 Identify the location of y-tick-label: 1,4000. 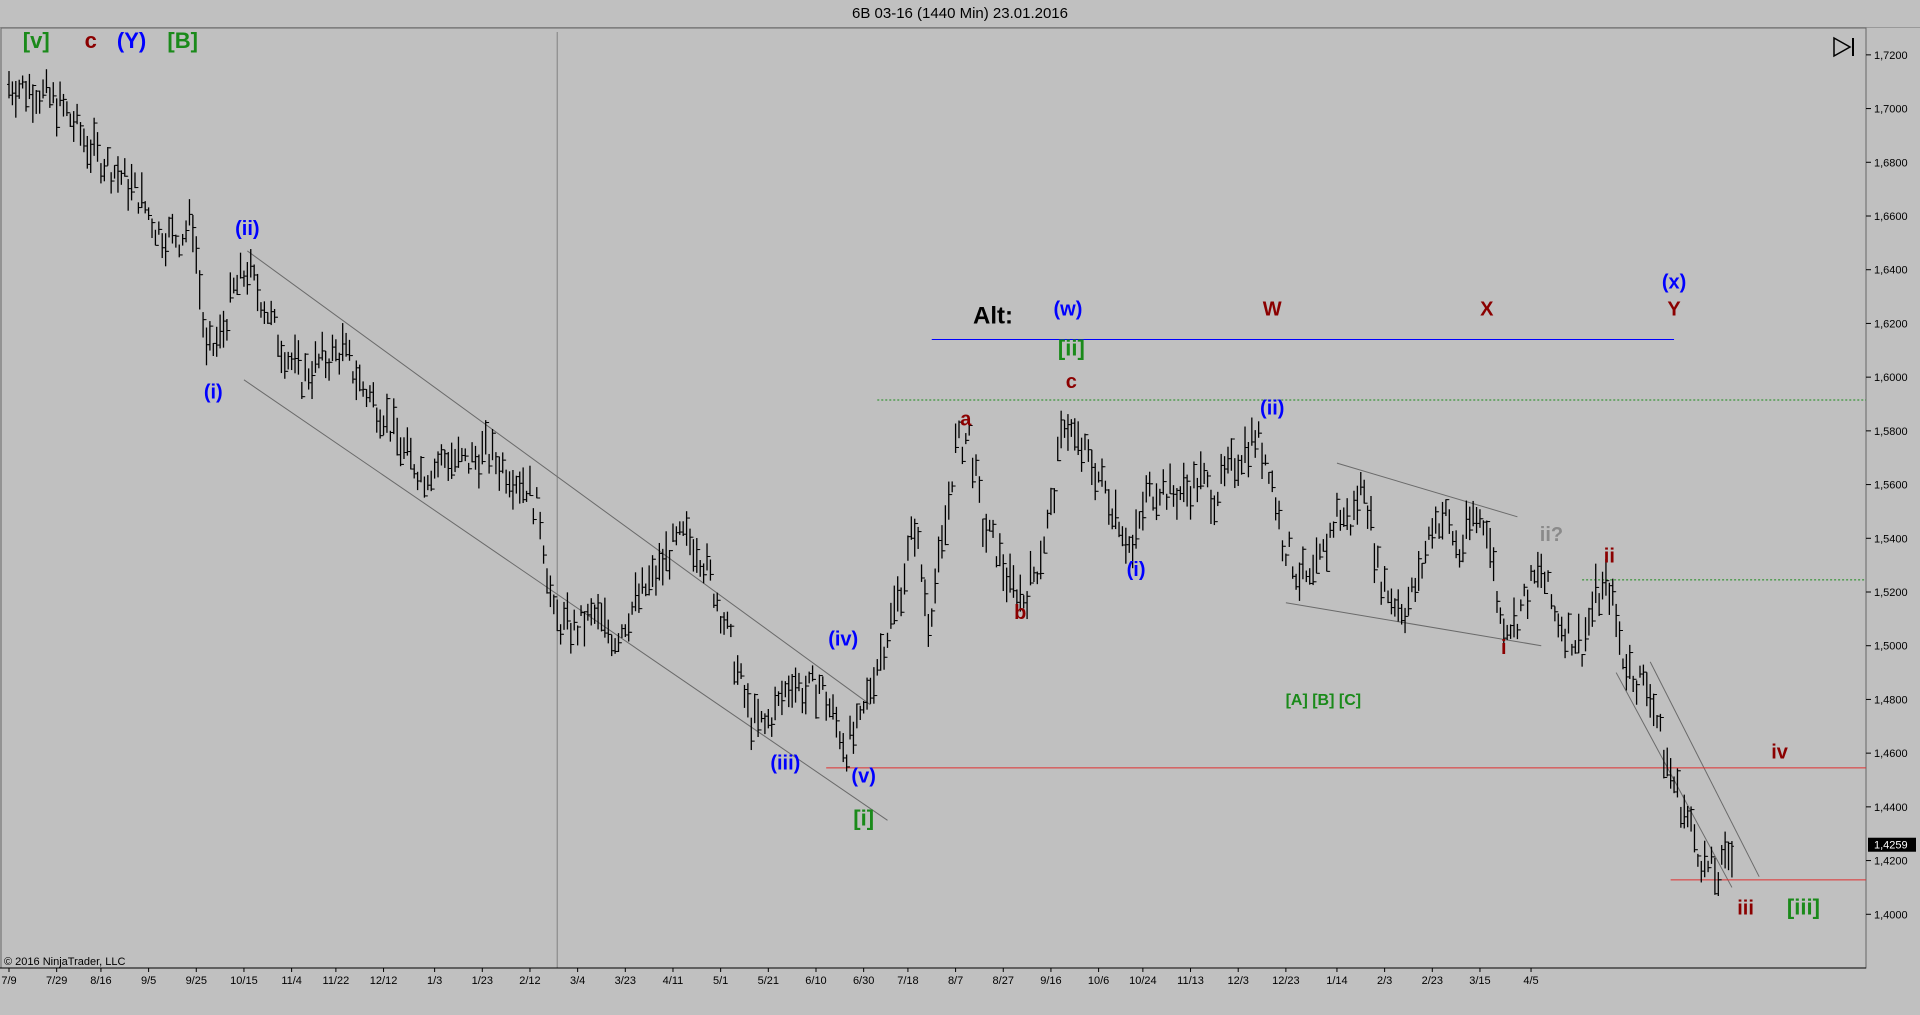
(1891, 915).